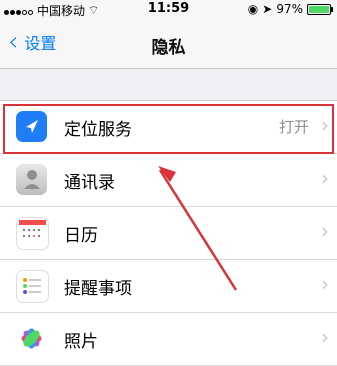 The height and width of the screenshot is (366, 337). Describe the element at coordinates (168, 233) in the screenshot. I see `row-calendar: 日历 ›` at that location.